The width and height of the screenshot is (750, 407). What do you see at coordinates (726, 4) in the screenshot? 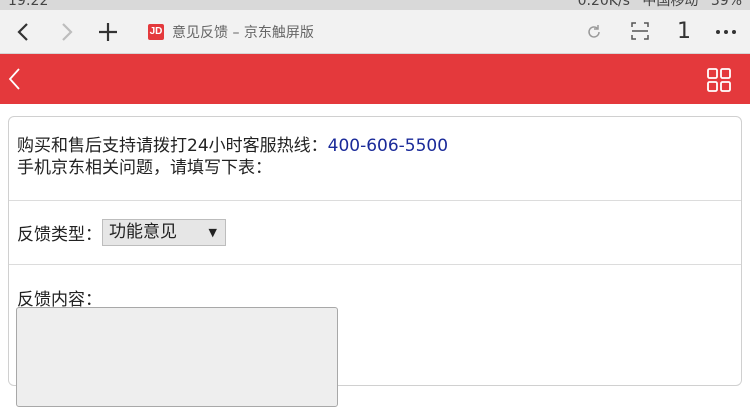
I see `battery-level: 39%` at bounding box center [726, 4].